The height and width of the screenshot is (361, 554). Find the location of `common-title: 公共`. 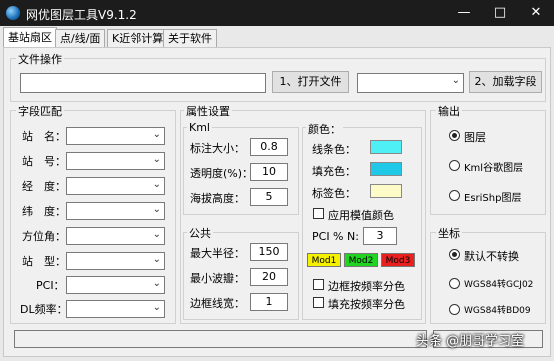

common-title: 公共 is located at coordinates (200, 233).